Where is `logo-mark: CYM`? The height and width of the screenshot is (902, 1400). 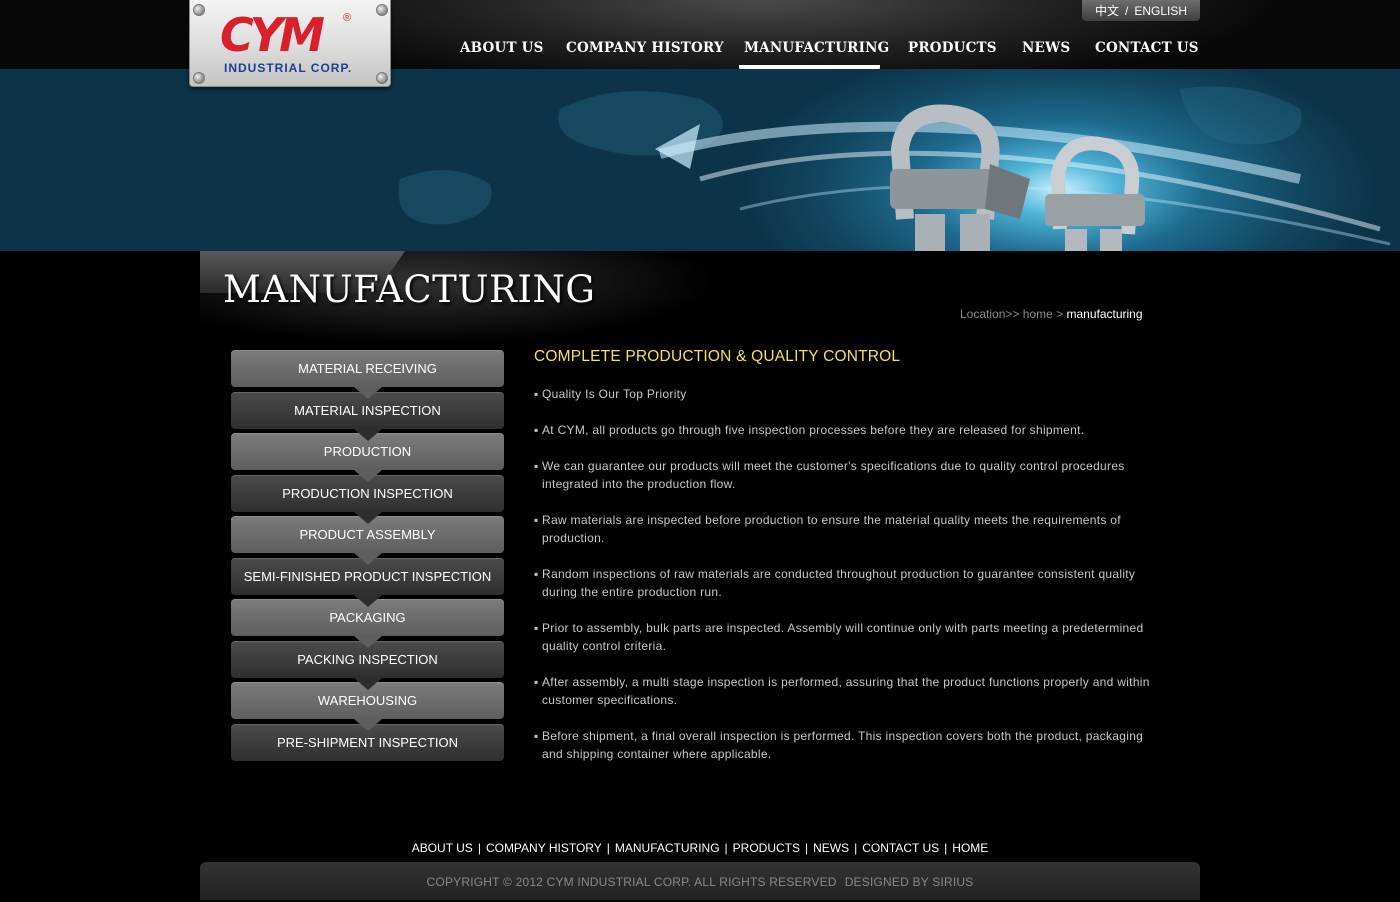
logo-mark: CYM is located at coordinates (272, 35).